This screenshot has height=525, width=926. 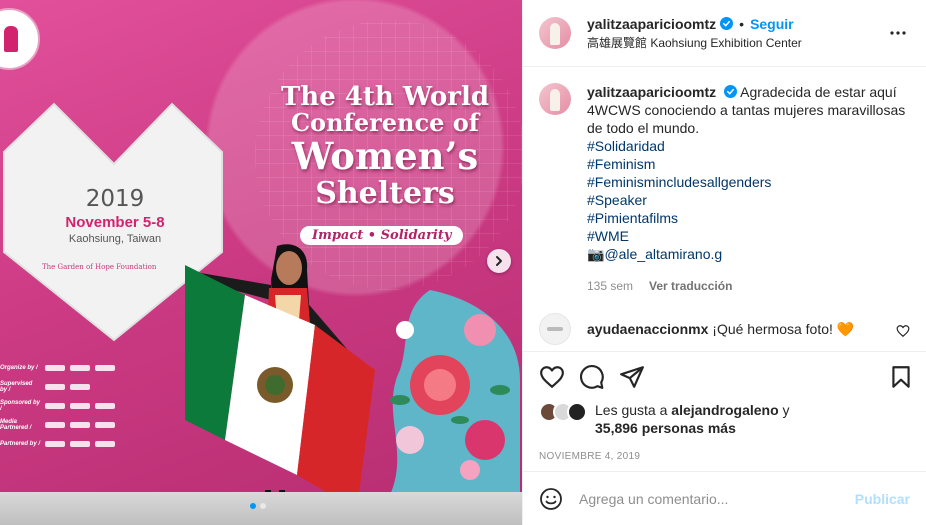 I want to click on liker-avatar, so click(x=577, y=412).